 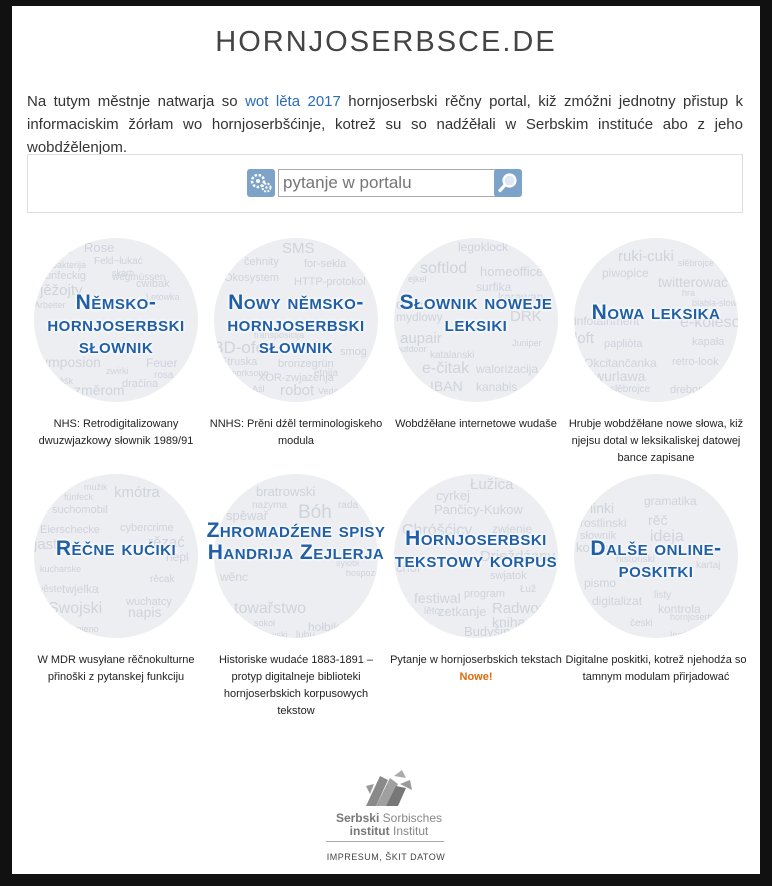 What do you see at coordinates (357, 818) in the screenshot?
I see `logo-word-serbski: Serbski` at bounding box center [357, 818].